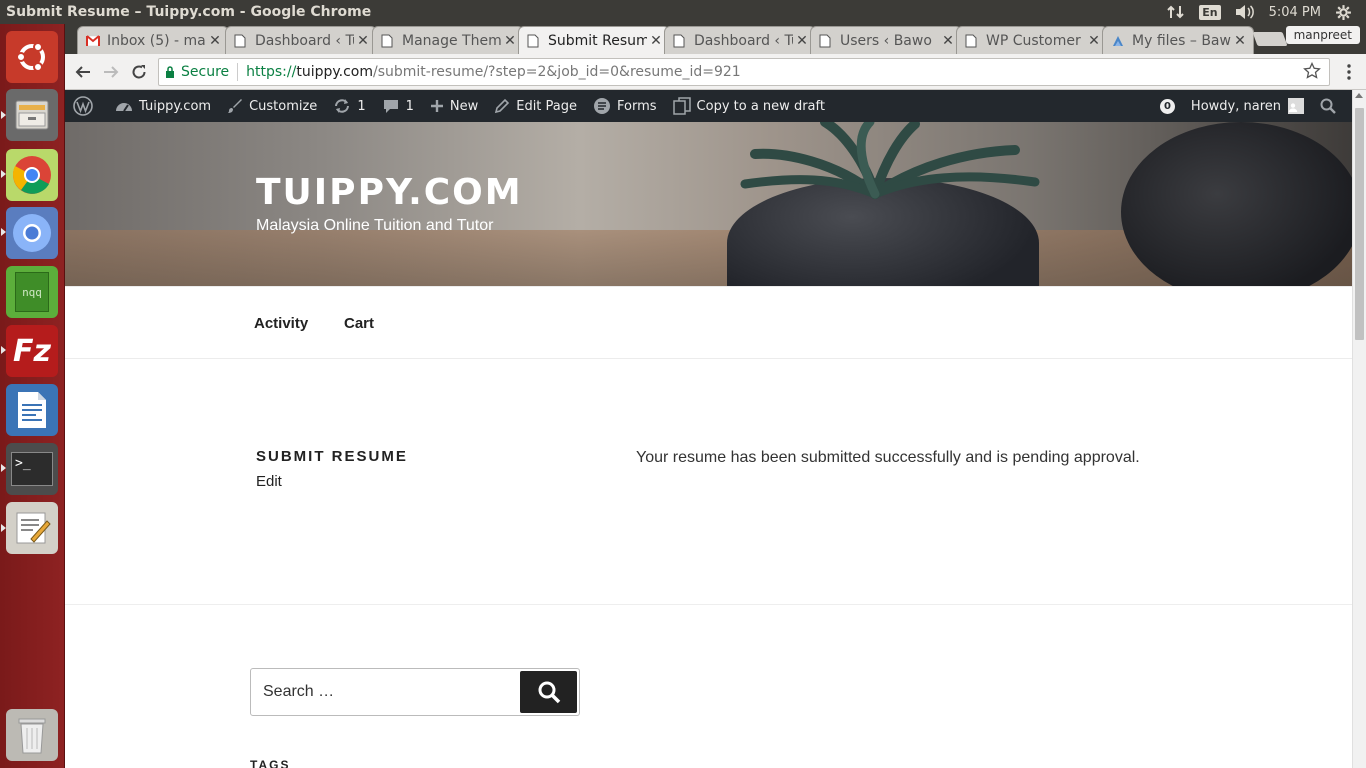 Image resolution: width=1366 pixels, height=768 pixels. I want to click on forms-icon, so click(602, 106).